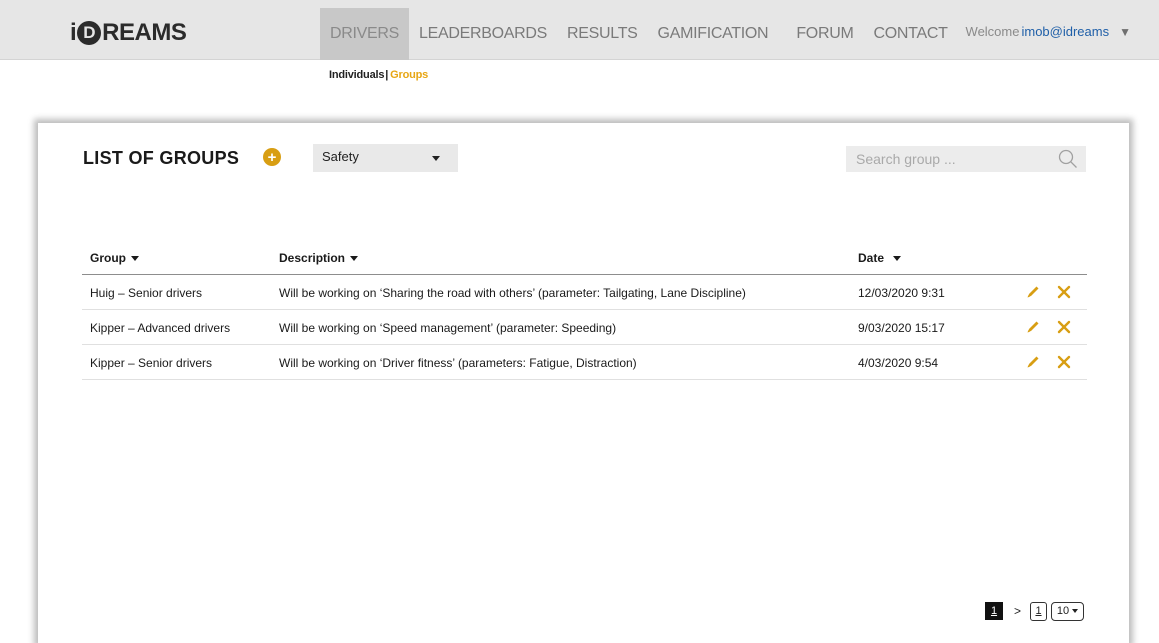 The height and width of the screenshot is (643, 1159). Describe the element at coordinates (1125, 32) in the screenshot. I see `user-menu-caret-icon: ▼` at that location.